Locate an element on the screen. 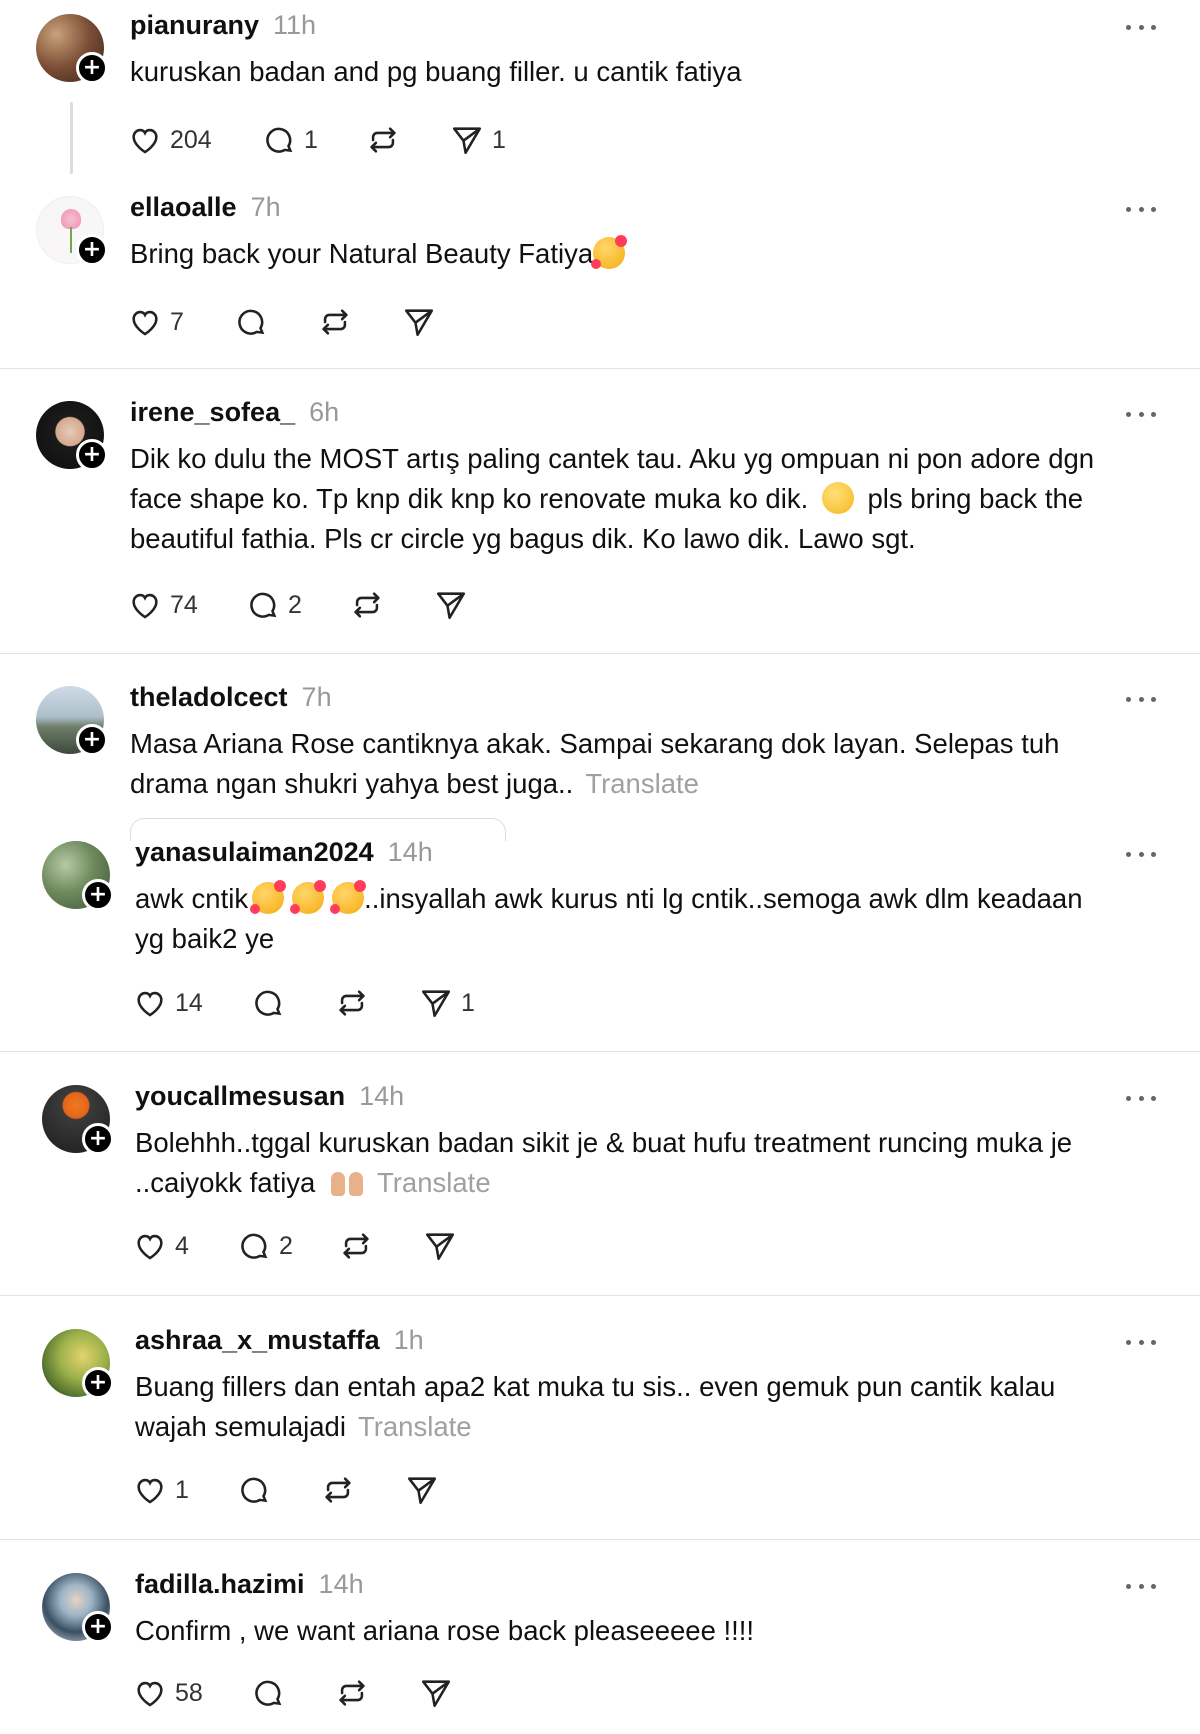  like-button: 1 is located at coordinates (161, 1490).